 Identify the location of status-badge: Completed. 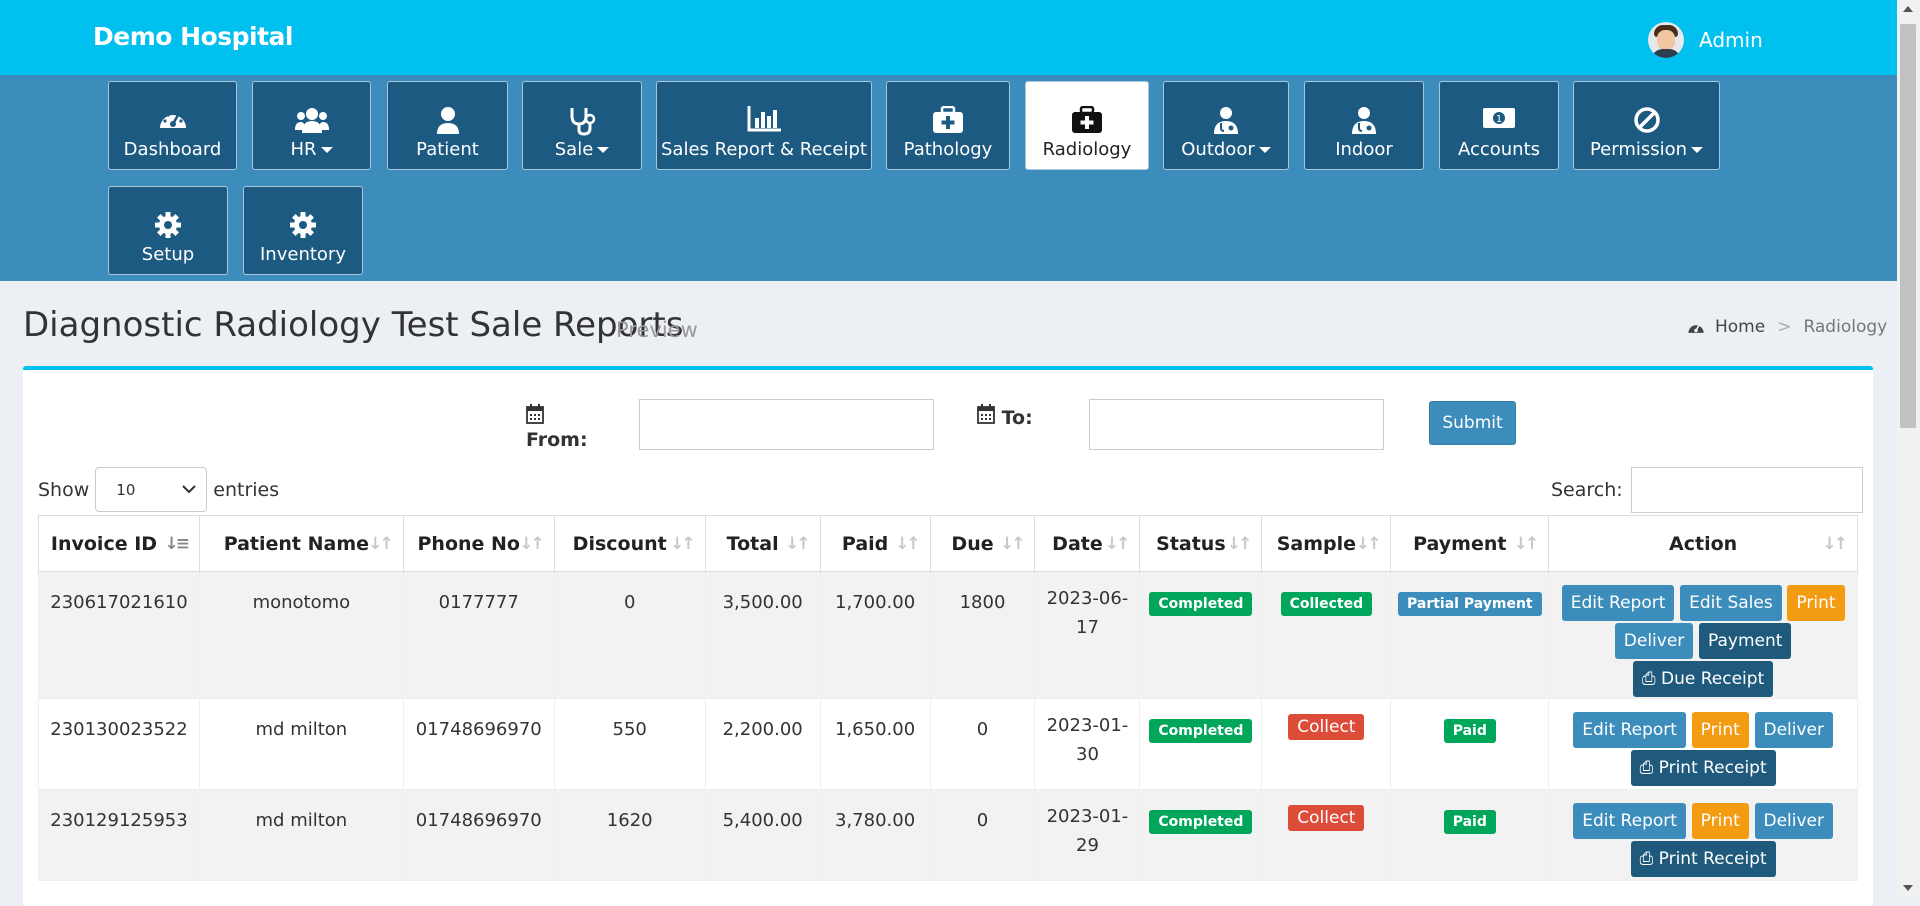
(1201, 822).